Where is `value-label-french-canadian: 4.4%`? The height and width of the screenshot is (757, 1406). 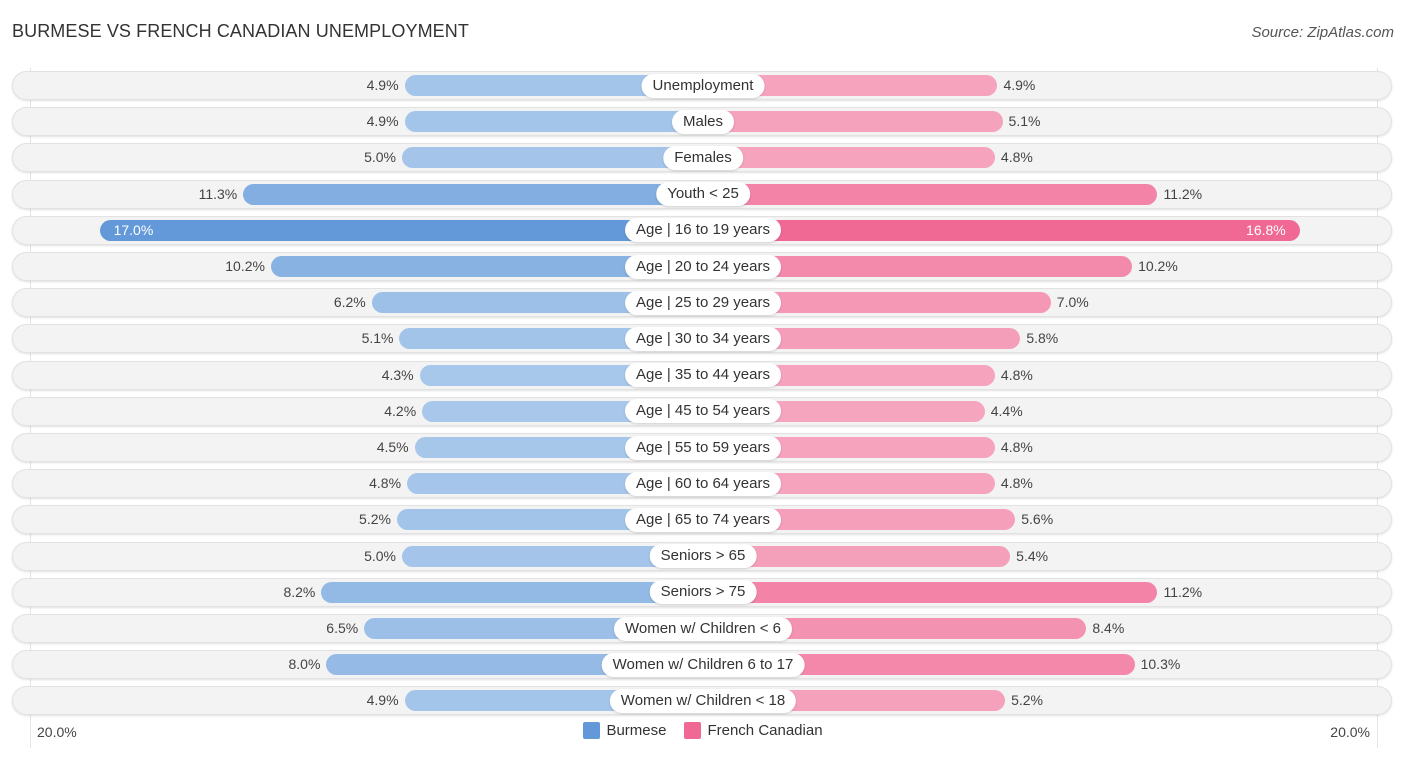 value-label-french-canadian: 4.4% is located at coordinates (1006, 410).